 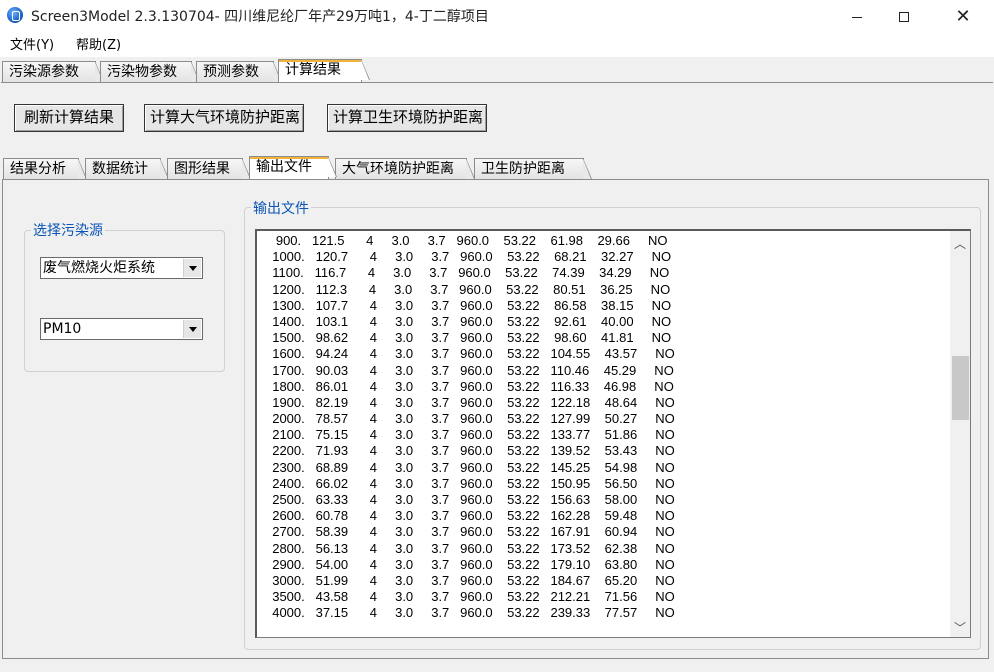 I want to click on tab-graphic-results: 图形结果, so click(x=209, y=168).